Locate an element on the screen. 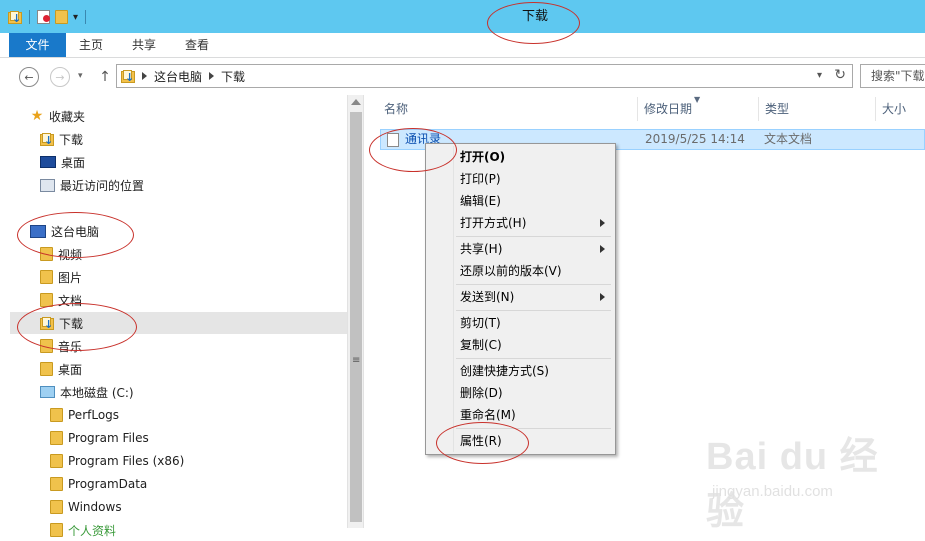  this-pc-icon is located at coordinates (38, 231).